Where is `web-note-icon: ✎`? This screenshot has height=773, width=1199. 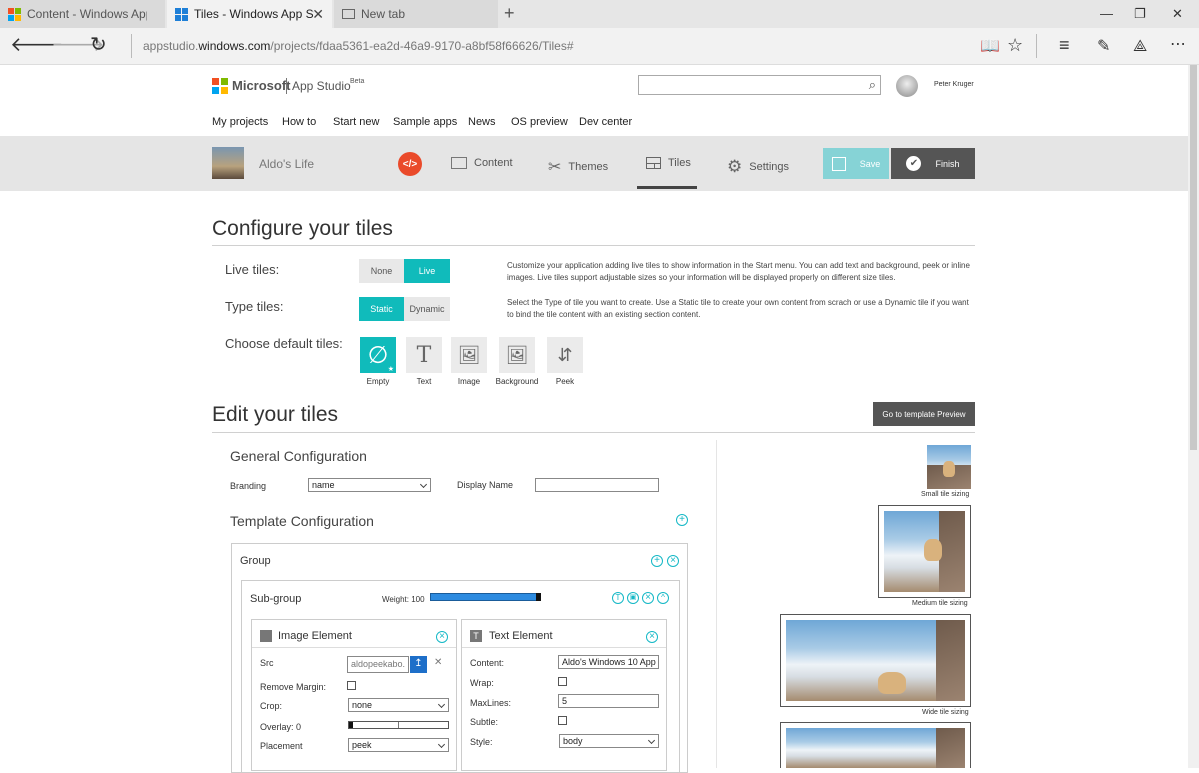
web-note-icon: ✎ is located at coordinates (1103, 47).